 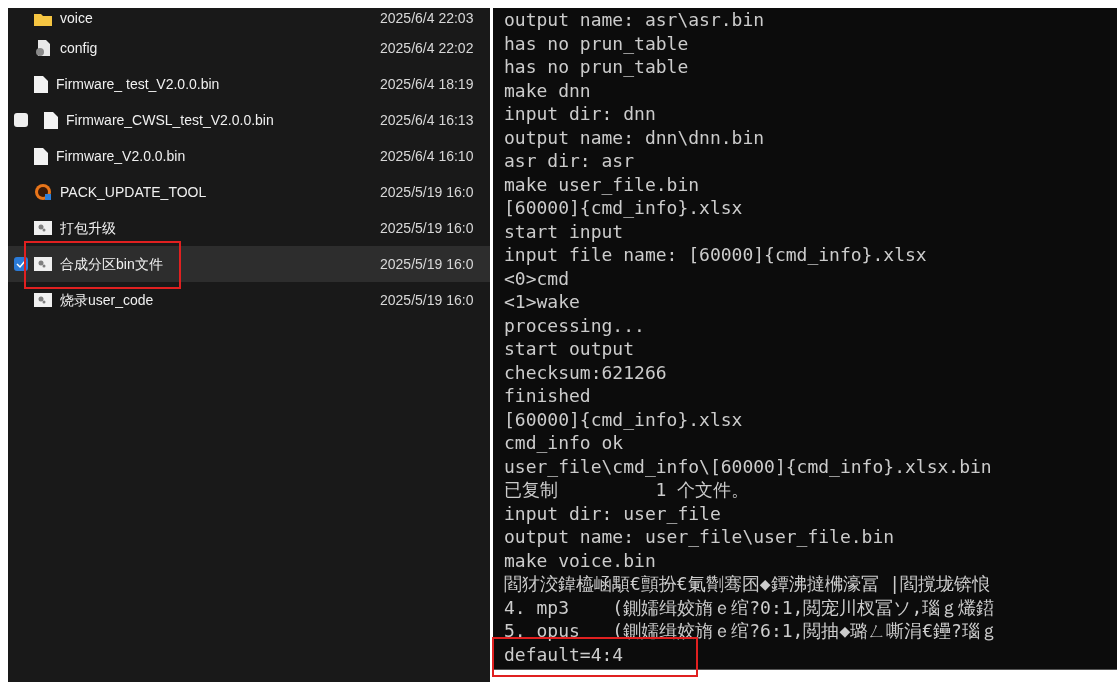 I want to click on file-row: Firmware_ test_V2.0.0.bin 2025/6/4 18:19, so click(x=249, y=84).